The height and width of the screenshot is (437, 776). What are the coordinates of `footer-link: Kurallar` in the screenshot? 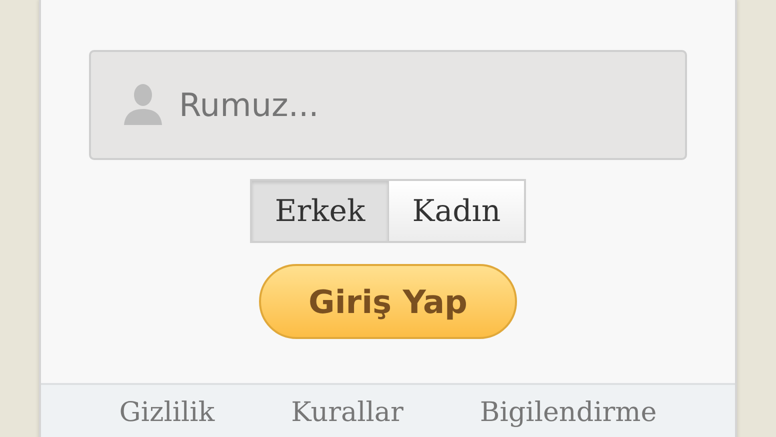 It's located at (347, 412).